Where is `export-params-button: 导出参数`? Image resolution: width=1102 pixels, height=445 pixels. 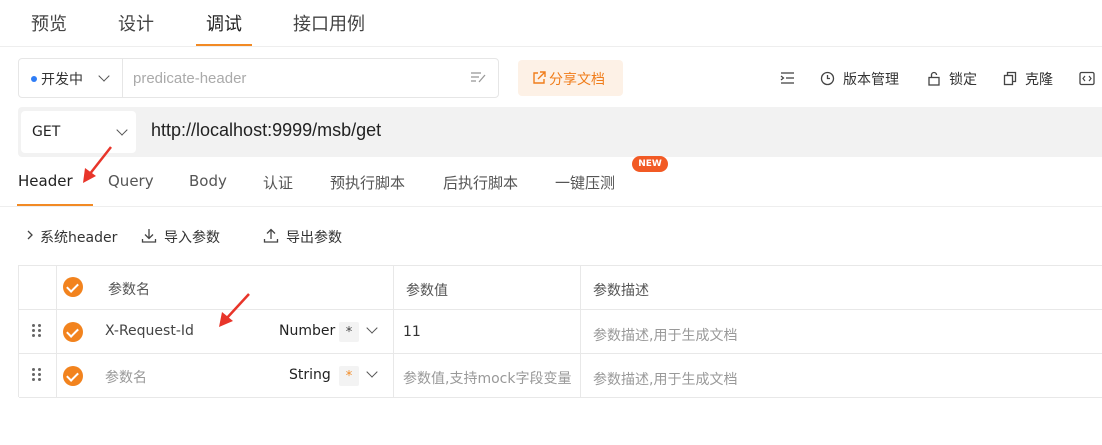
export-params-button: 导出参数 is located at coordinates (306, 237).